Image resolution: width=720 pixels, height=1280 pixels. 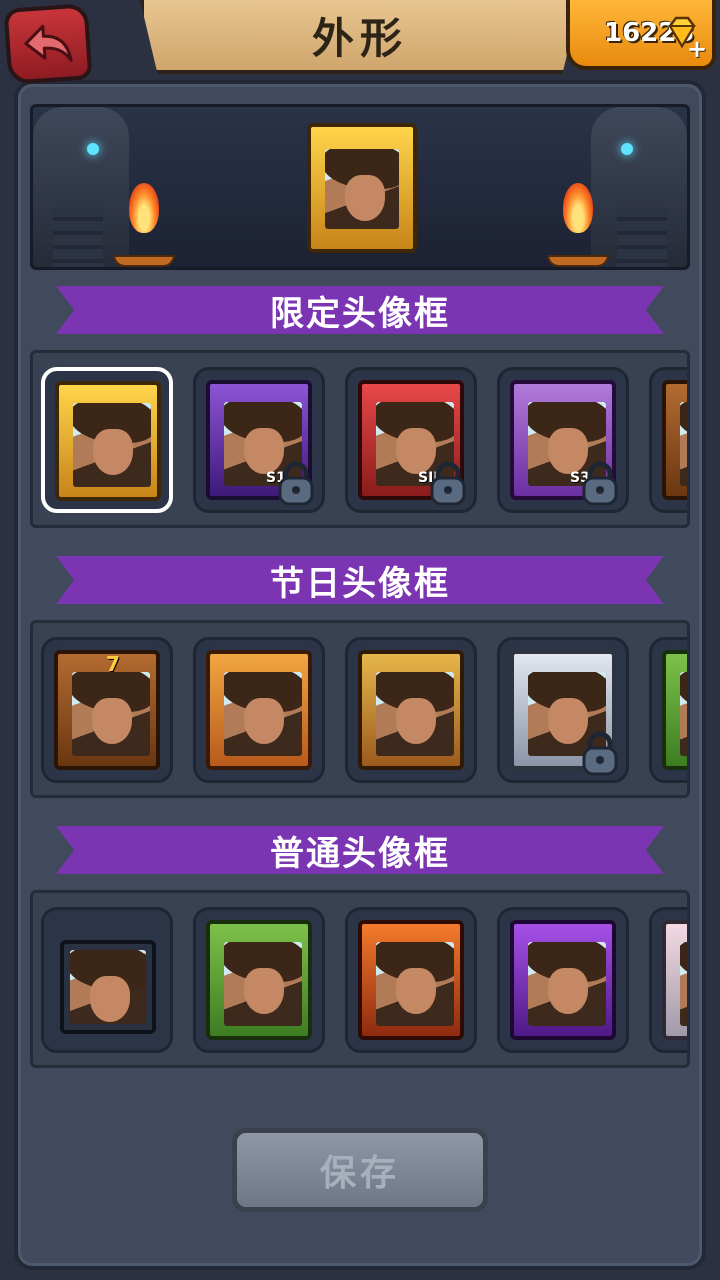 I want to click on right-pillar, so click(x=642, y=237).